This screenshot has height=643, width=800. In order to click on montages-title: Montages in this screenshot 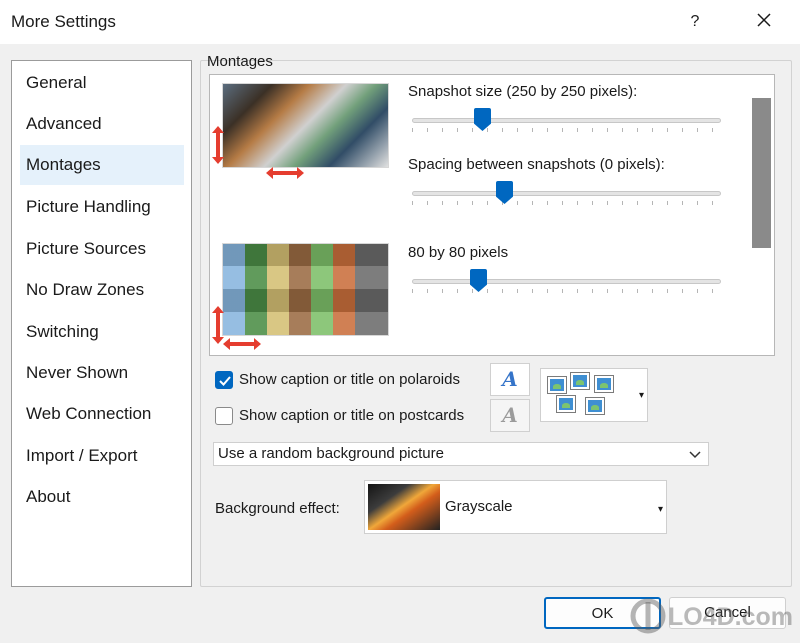, I will do `click(240, 61)`.